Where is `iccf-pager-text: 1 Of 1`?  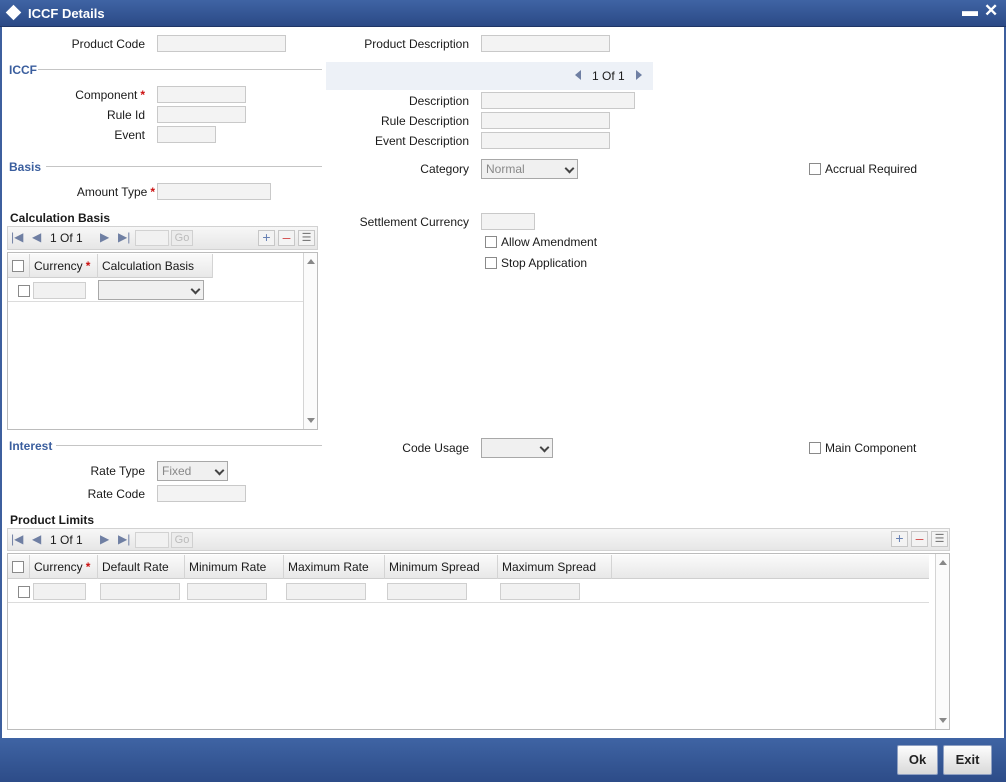 iccf-pager-text: 1 Of 1 is located at coordinates (608, 76).